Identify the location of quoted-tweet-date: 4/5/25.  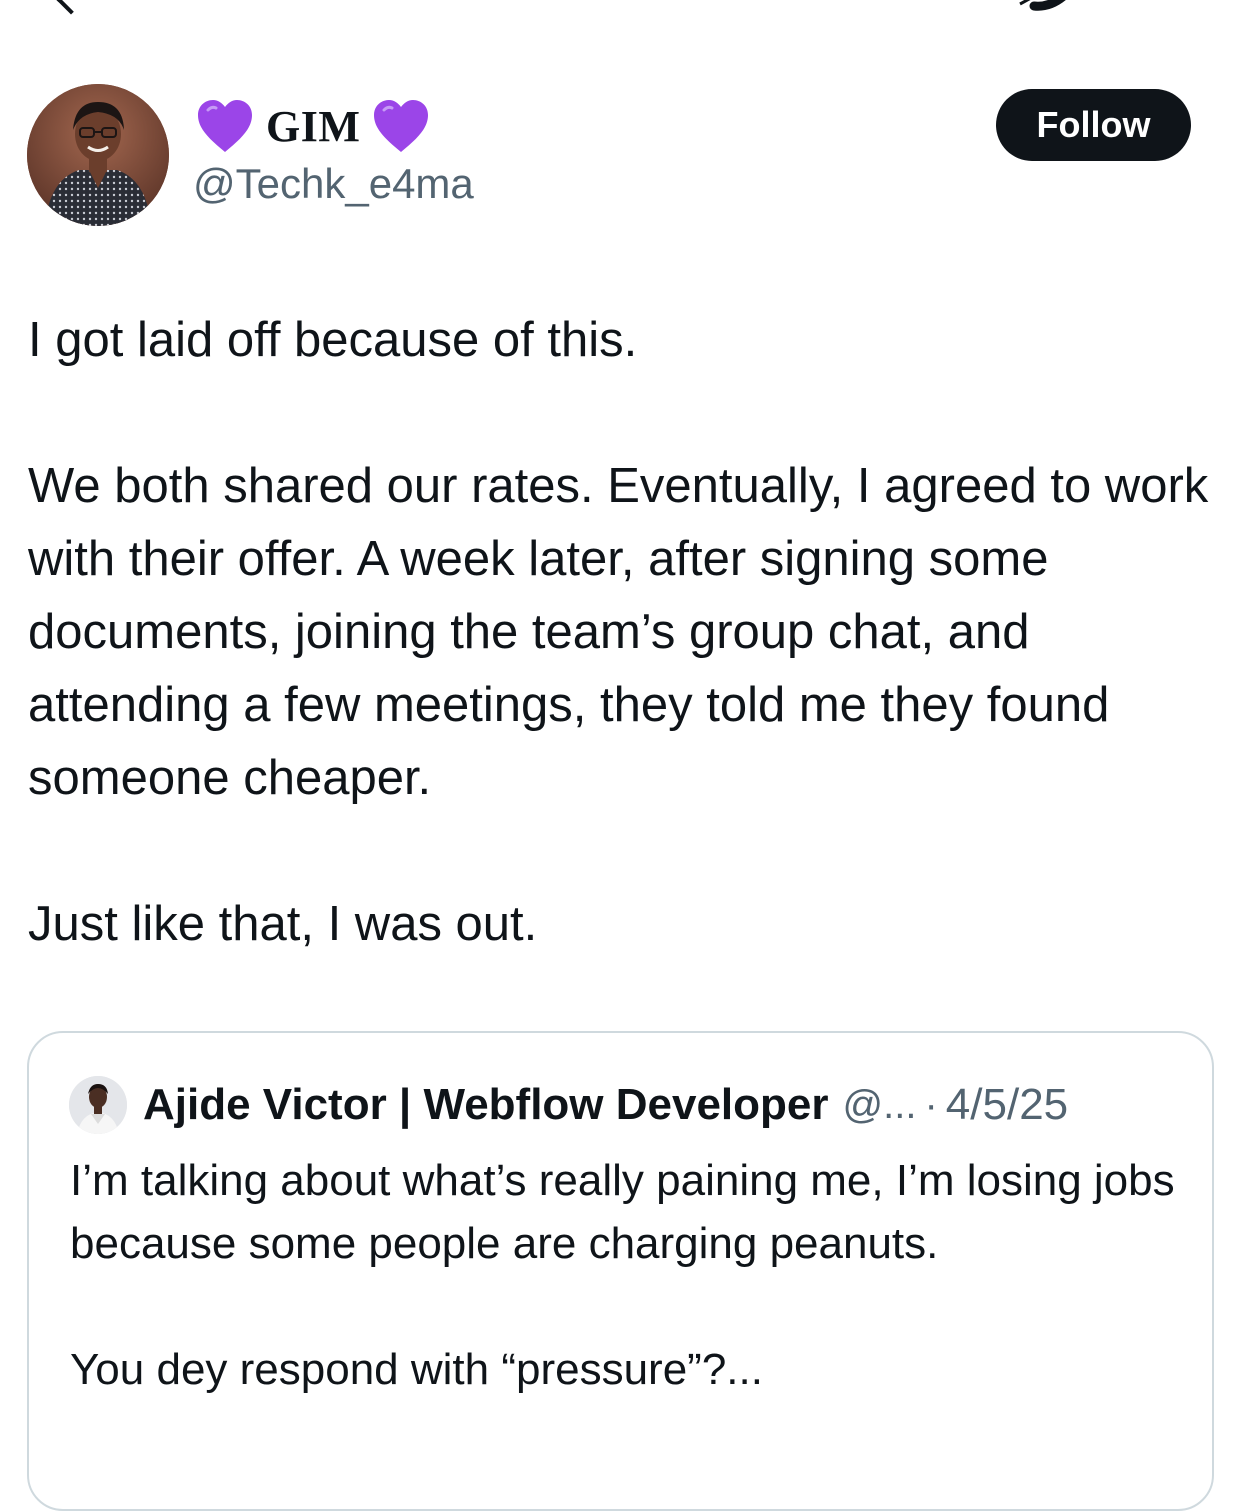
(1007, 1104).